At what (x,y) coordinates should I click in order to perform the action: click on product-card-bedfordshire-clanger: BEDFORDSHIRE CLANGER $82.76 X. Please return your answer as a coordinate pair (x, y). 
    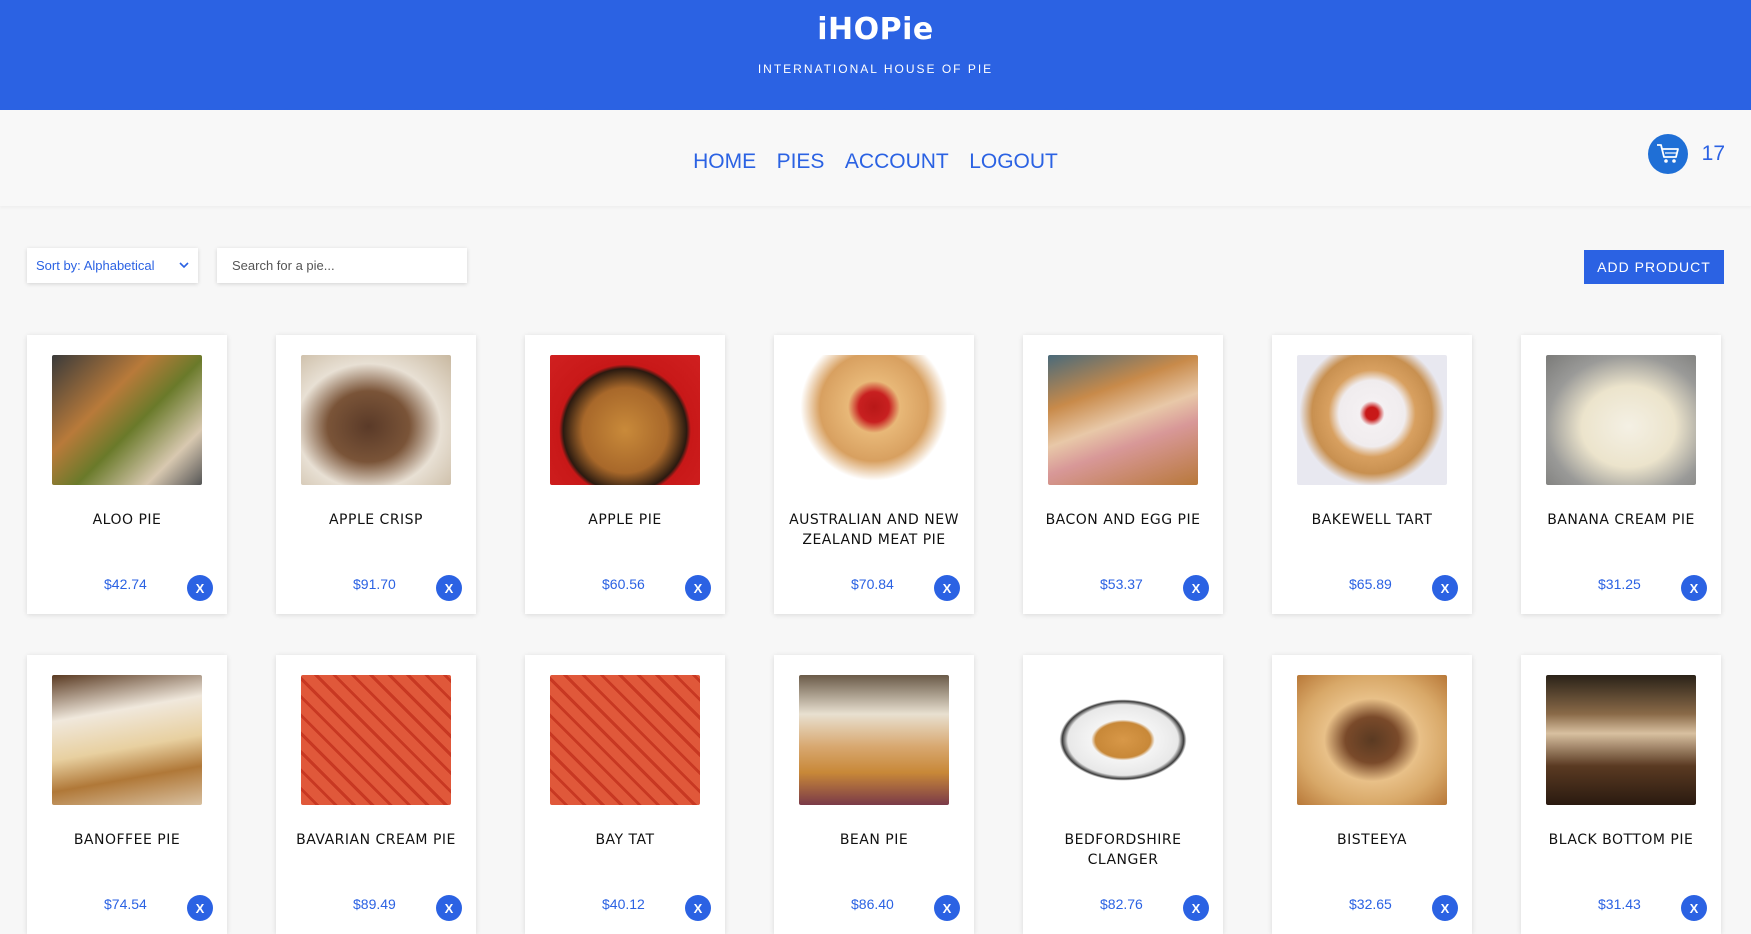
    Looking at the image, I should click on (1123, 794).